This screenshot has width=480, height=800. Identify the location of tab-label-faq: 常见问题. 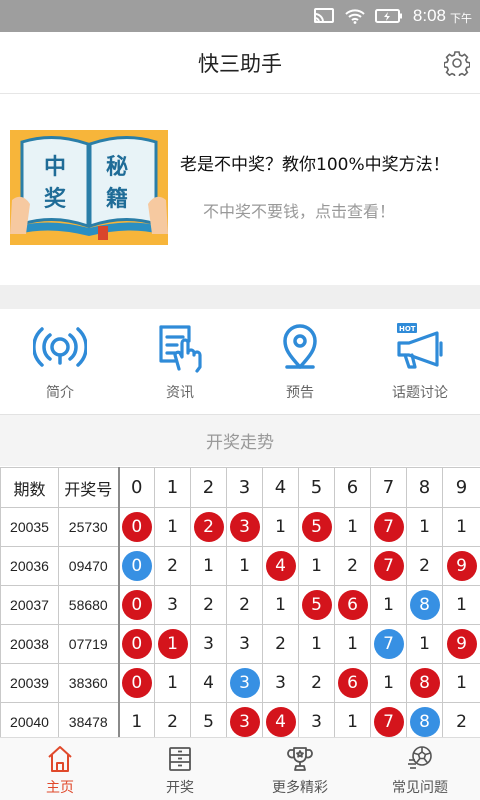
(420, 788).